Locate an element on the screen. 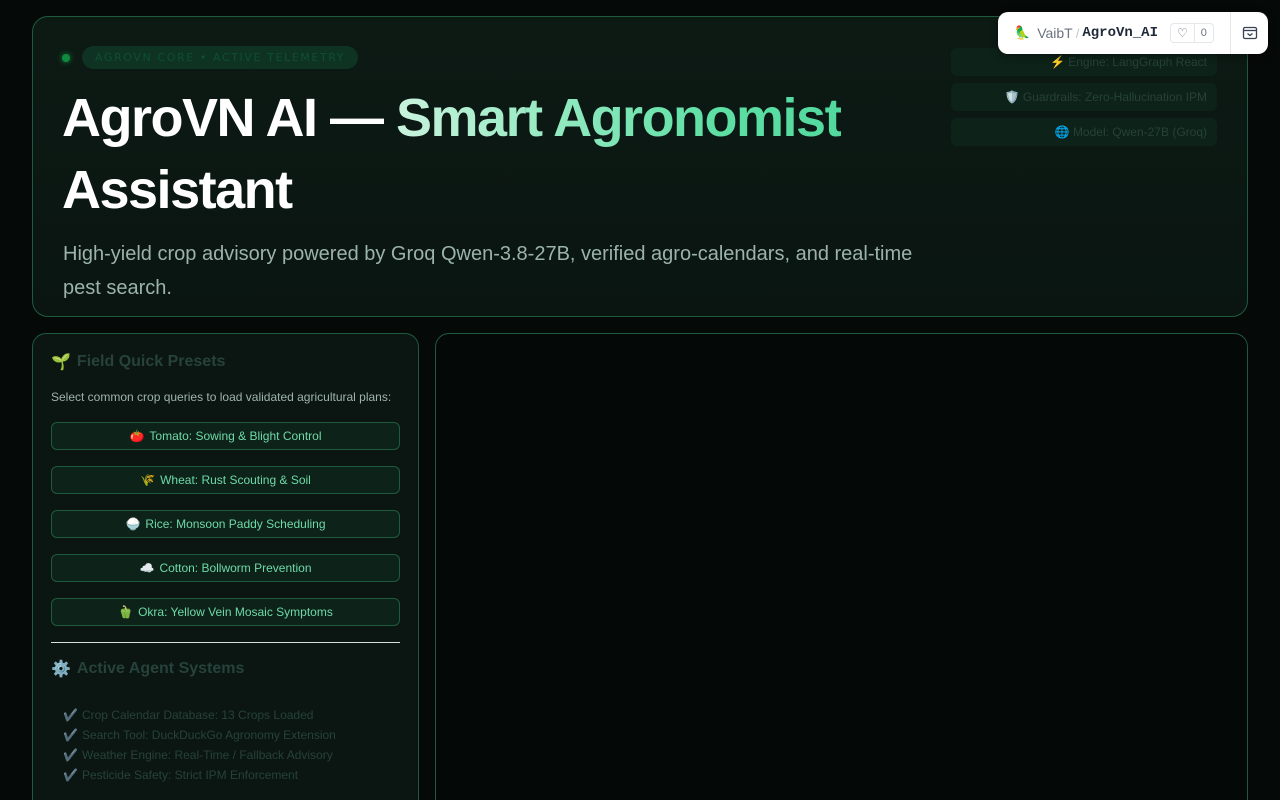 This screenshot has height=800, width=1280. tag-guardrails: 🛡️ Guardrails: Zero-Hallucination IPM is located at coordinates (1084, 97).